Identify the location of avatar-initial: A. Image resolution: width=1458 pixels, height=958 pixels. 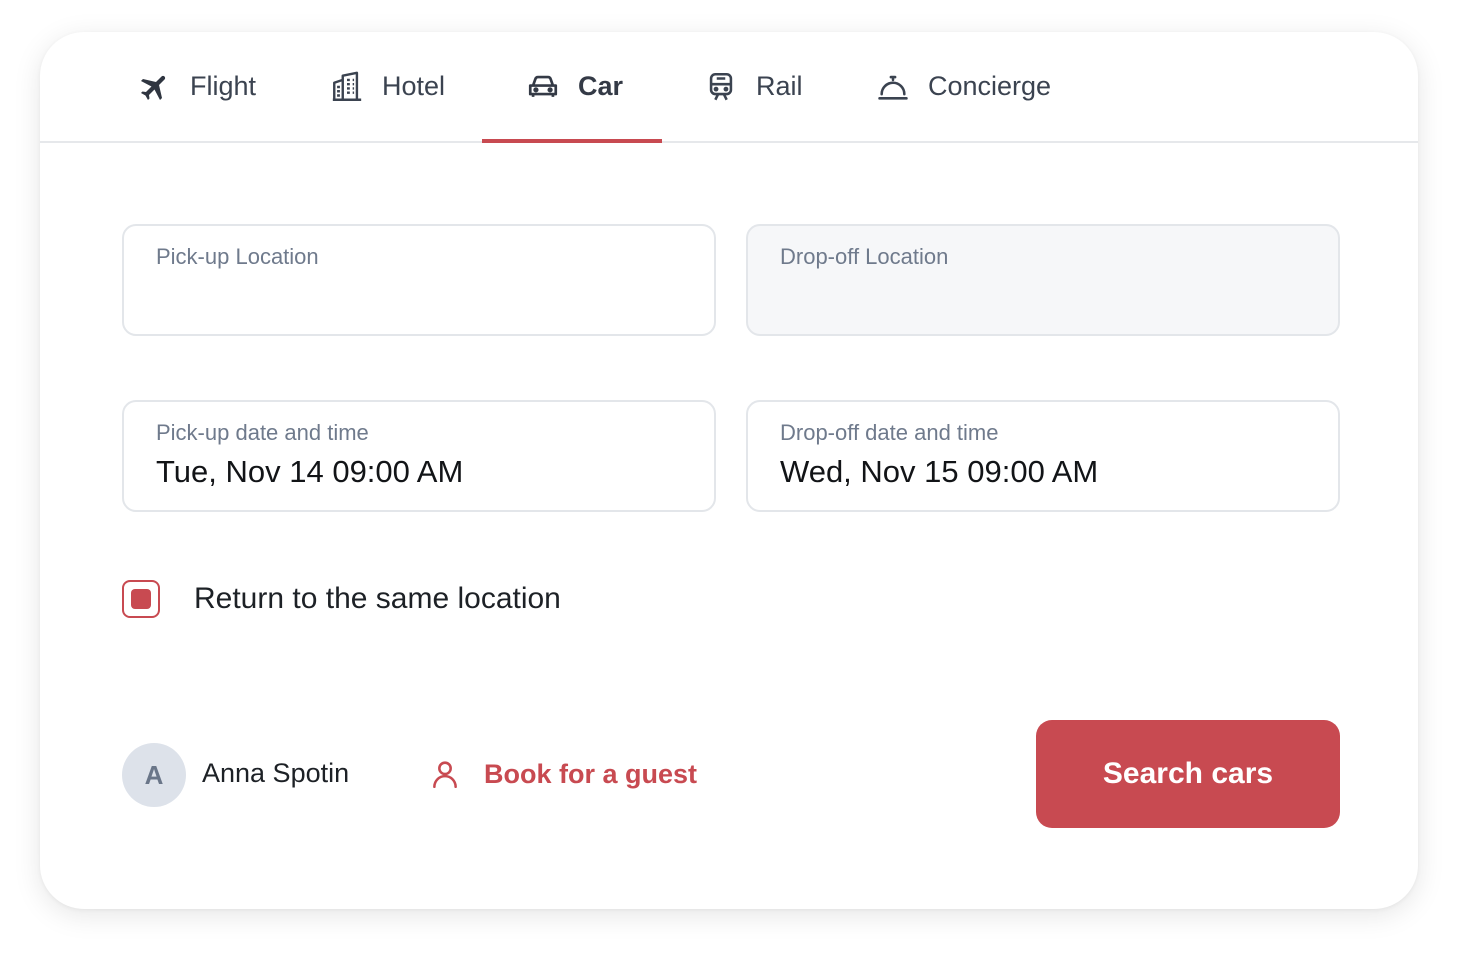
(154, 774).